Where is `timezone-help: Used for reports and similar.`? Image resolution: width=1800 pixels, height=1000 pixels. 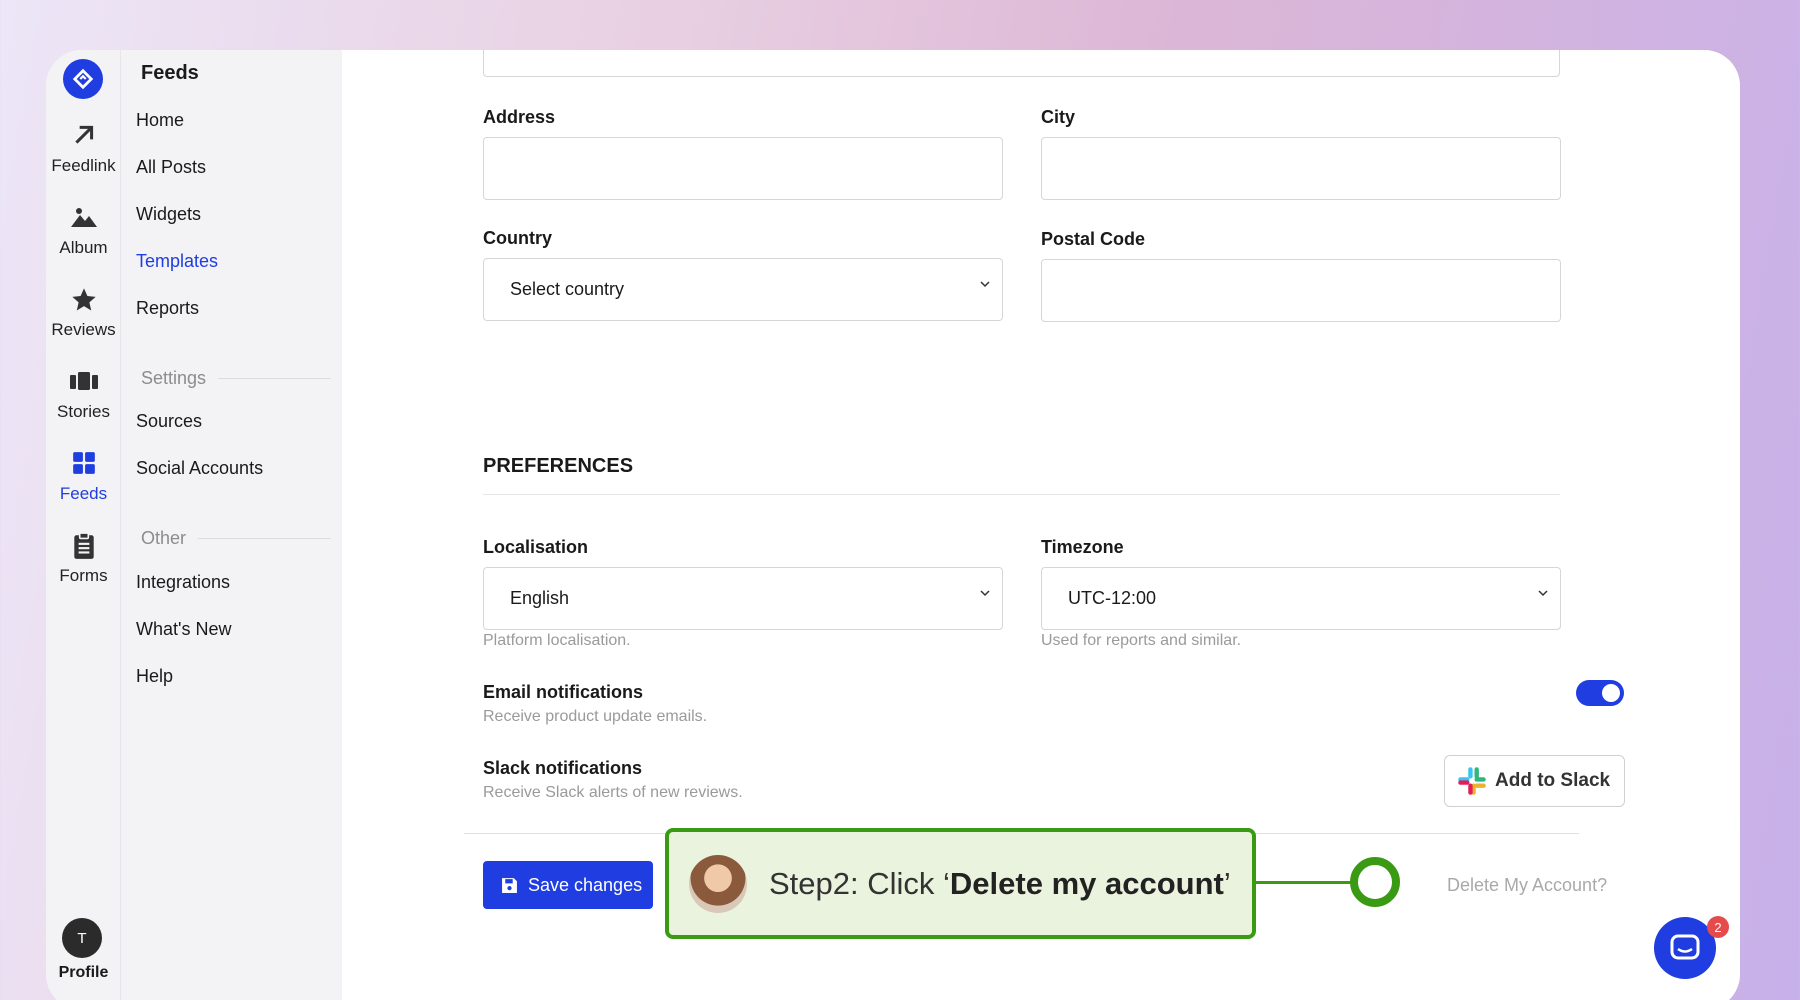 timezone-help: Used for reports and similar. is located at coordinates (1141, 640).